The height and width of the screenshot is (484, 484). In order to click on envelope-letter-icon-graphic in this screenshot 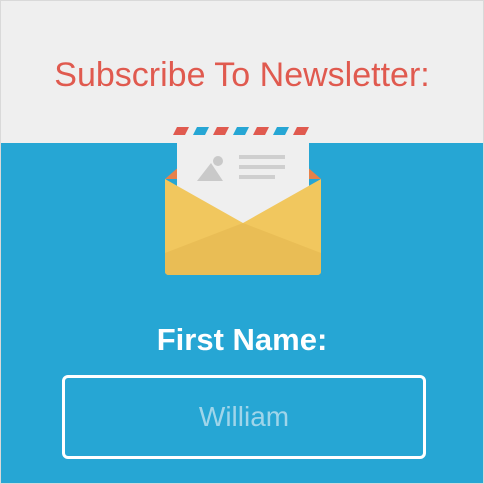, I will do `click(243, 201)`.